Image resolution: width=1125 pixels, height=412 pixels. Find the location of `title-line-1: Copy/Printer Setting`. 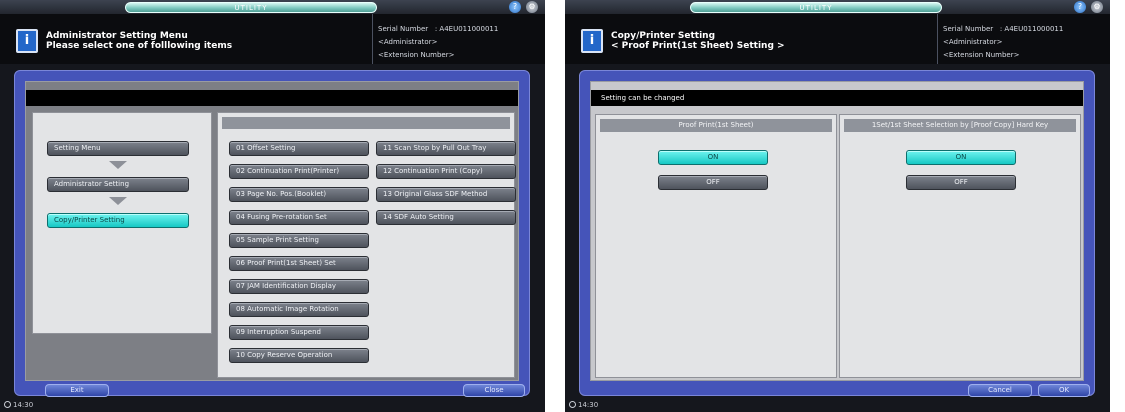

title-line-1: Copy/Printer Setting is located at coordinates (663, 36).